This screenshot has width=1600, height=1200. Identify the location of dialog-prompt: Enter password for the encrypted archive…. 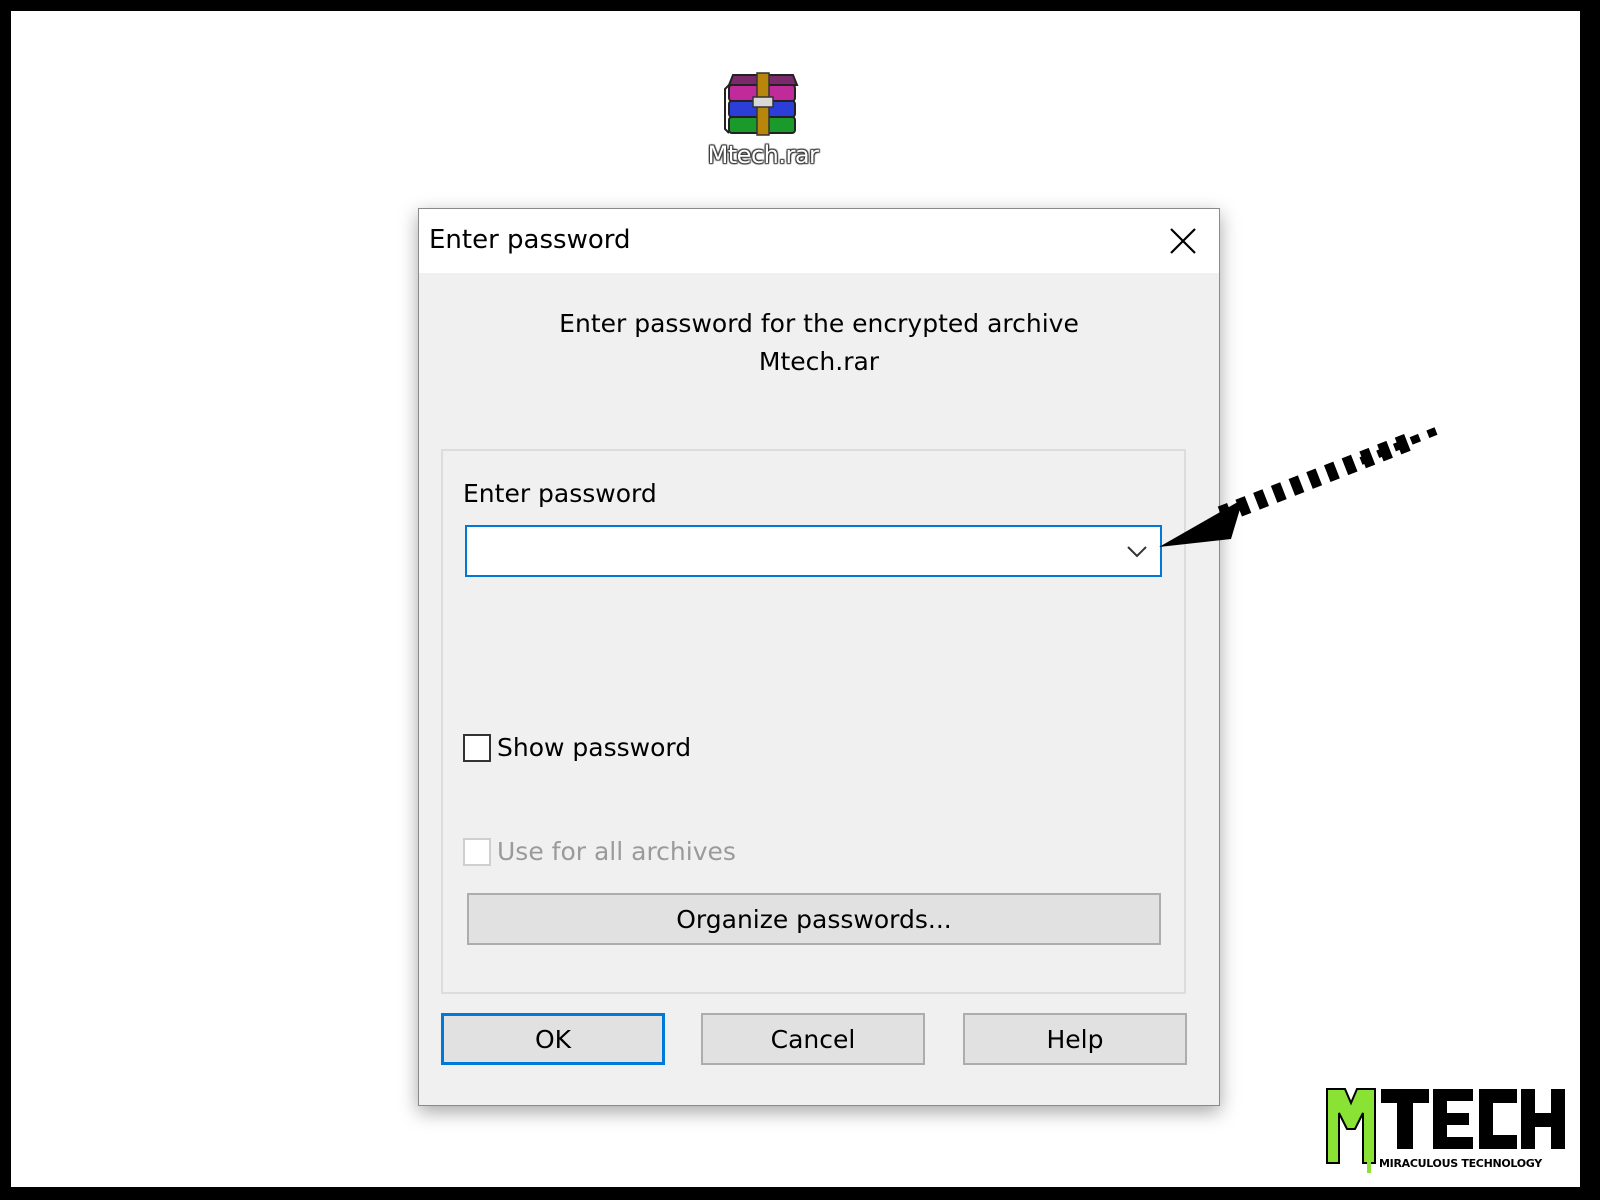
(819, 343).